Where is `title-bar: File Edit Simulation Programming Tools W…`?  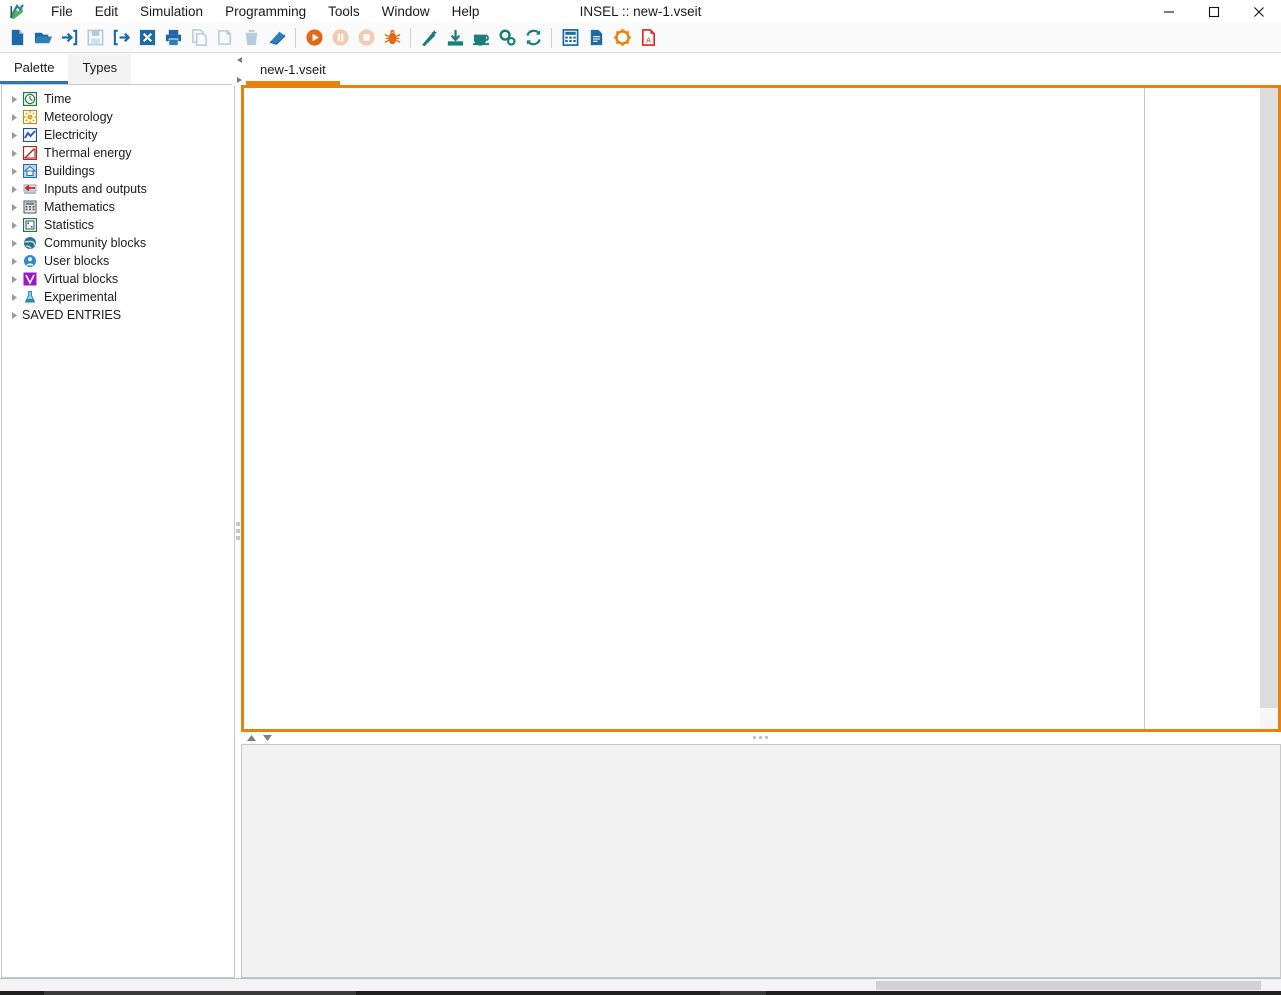
title-bar: File Edit Simulation Programming Tools W… is located at coordinates (640, 11).